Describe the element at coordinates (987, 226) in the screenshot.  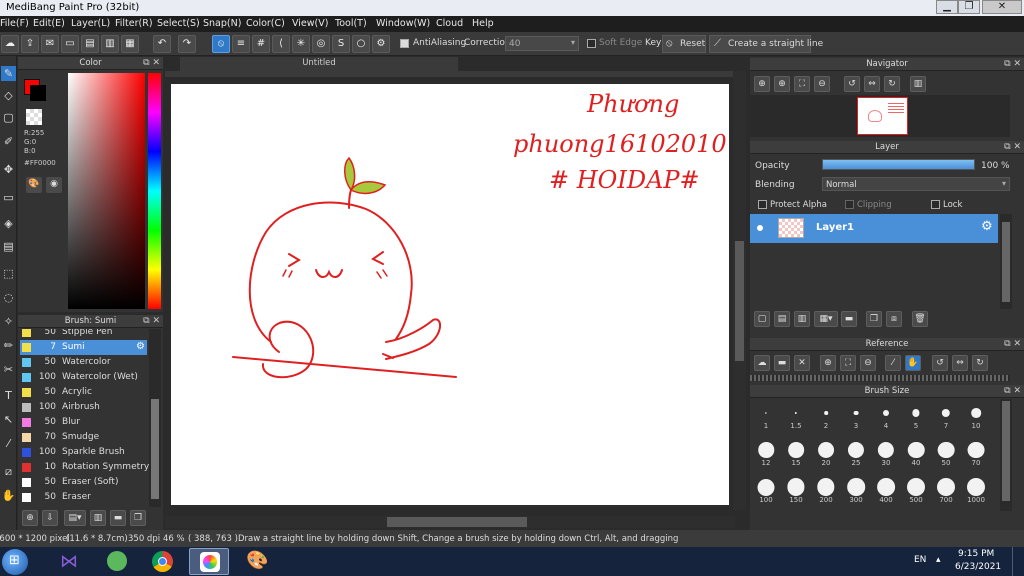
I see `layer-settings-gear-icon: ⚙` at that location.